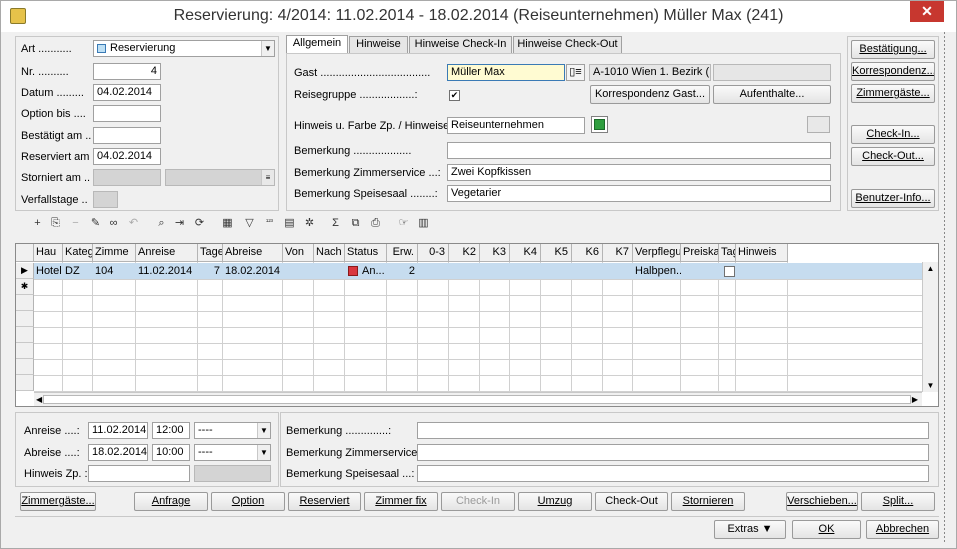 The image size is (957, 549). I want to click on column-header-erw: Erw., so click(402, 253).